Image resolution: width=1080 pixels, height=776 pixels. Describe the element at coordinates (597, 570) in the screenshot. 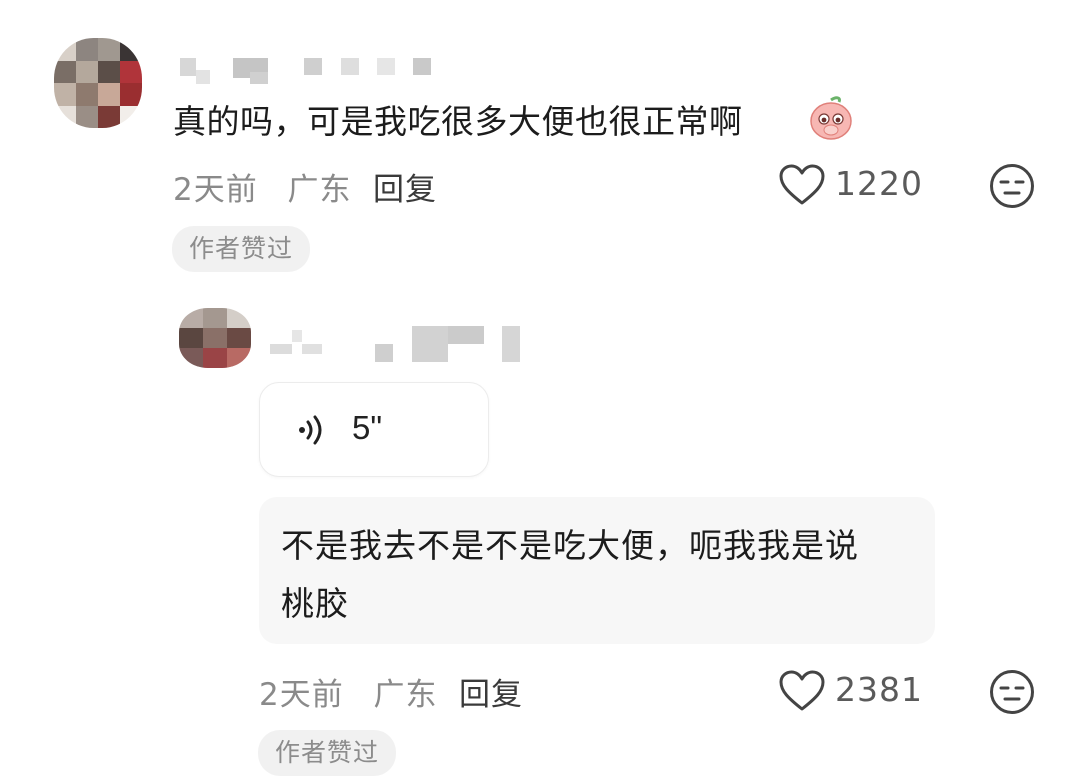

I see `reply-text-bubble: 不是我去不是不是吃大便，呃我我是说 桃胶` at that location.